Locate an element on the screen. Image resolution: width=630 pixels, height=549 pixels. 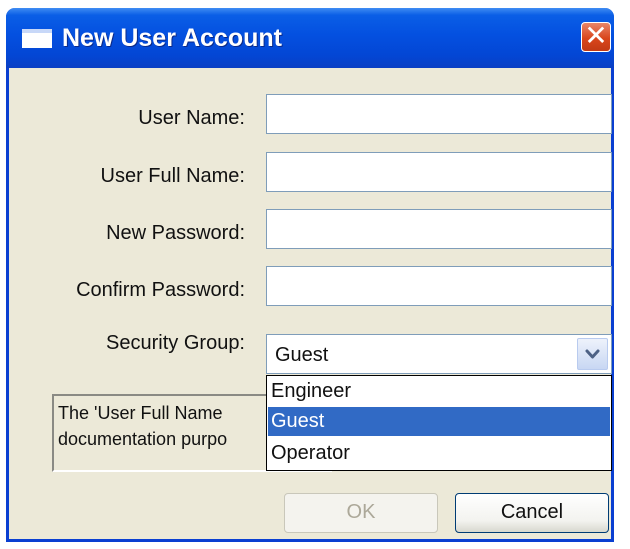
user-full-name-input is located at coordinates (439, 172).